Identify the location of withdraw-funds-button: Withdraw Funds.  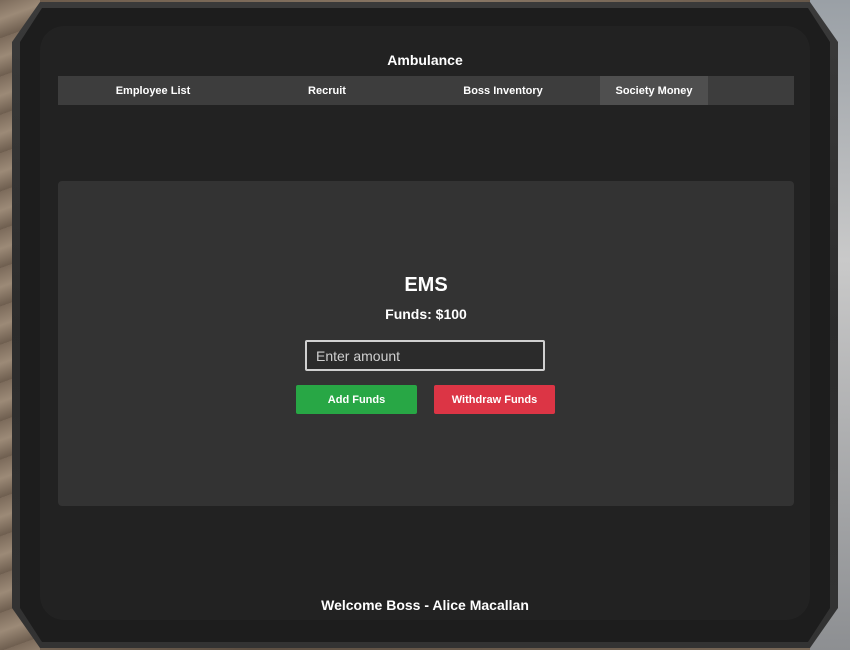
(494, 399).